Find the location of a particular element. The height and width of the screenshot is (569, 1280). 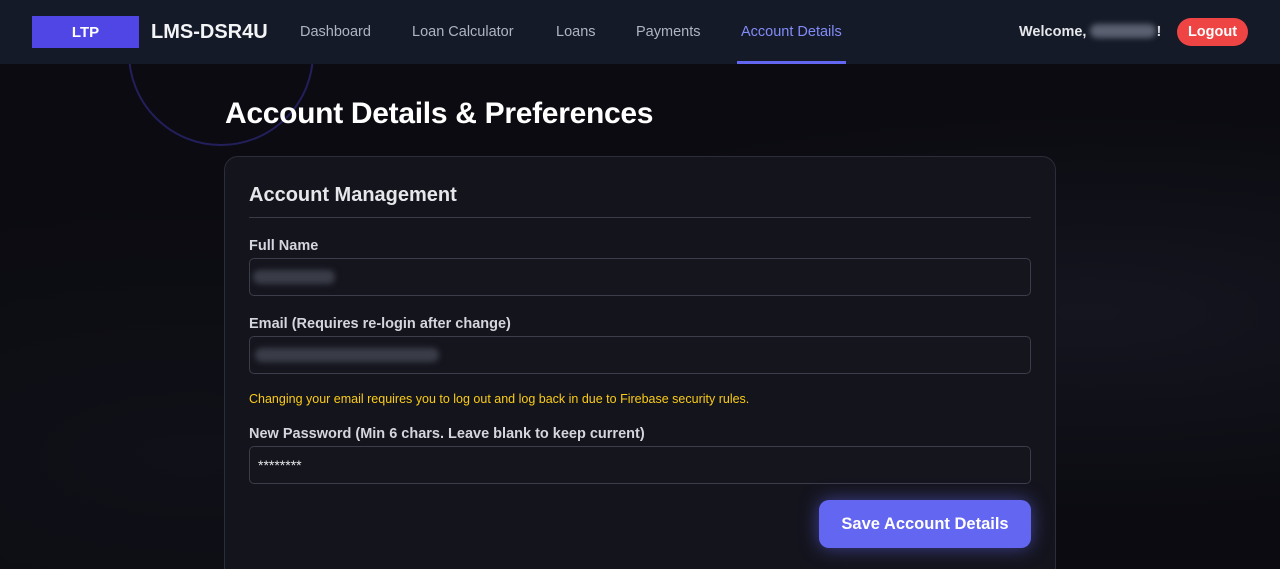

save-account-details-button: Save Account Details is located at coordinates (925, 524).